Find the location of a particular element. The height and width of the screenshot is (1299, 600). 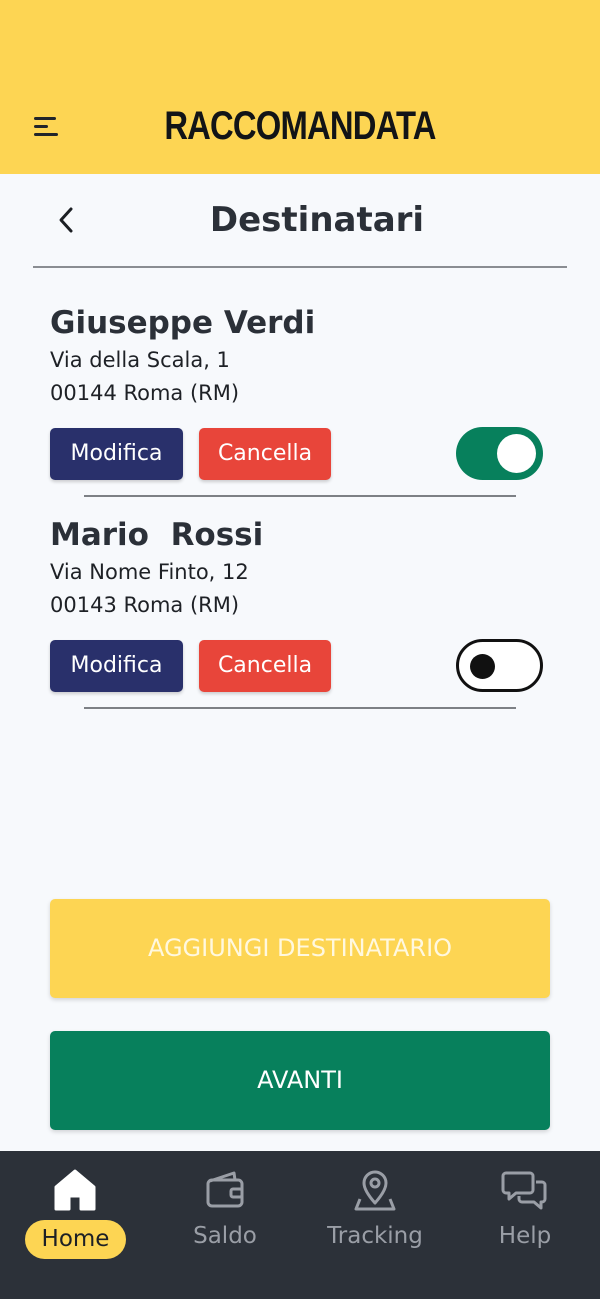

nav-item-saldo: Saldo is located at coordinates (225, 1225).